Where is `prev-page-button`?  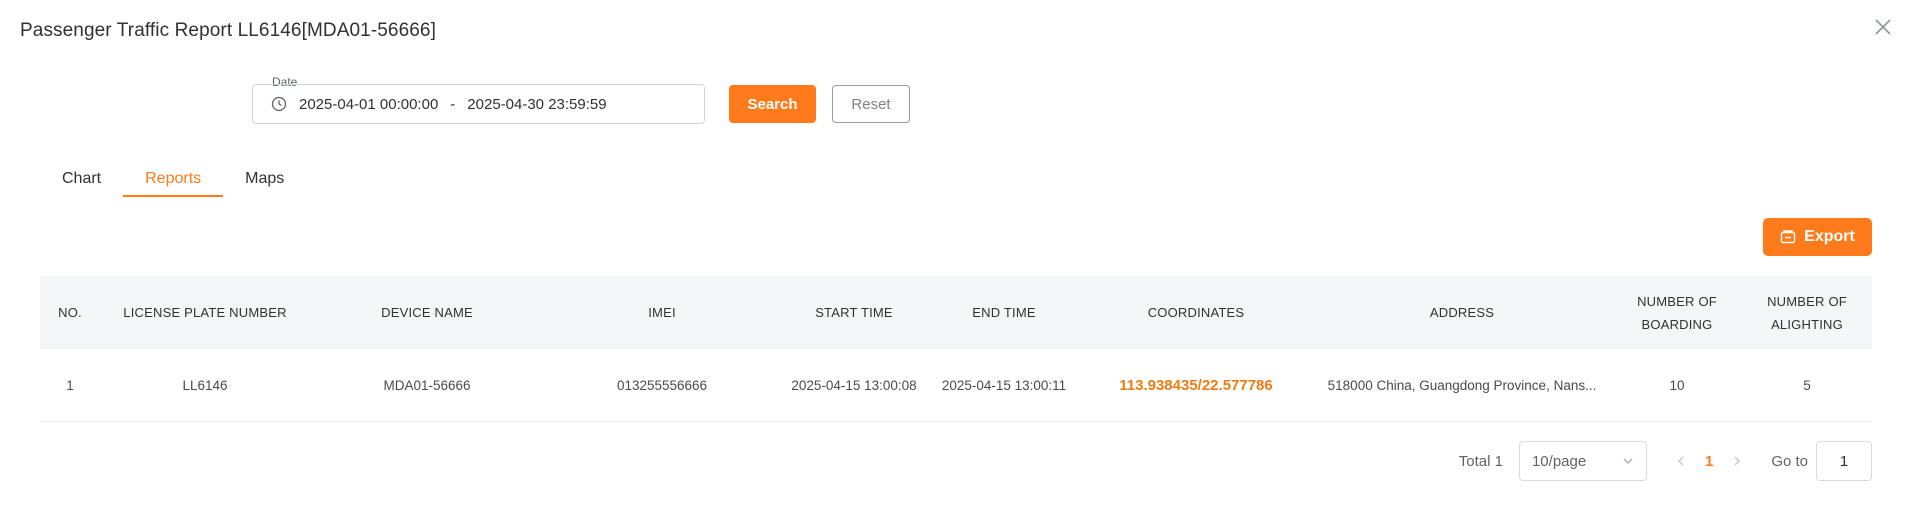 prev-page-button is located at coordinates (1681, 461).